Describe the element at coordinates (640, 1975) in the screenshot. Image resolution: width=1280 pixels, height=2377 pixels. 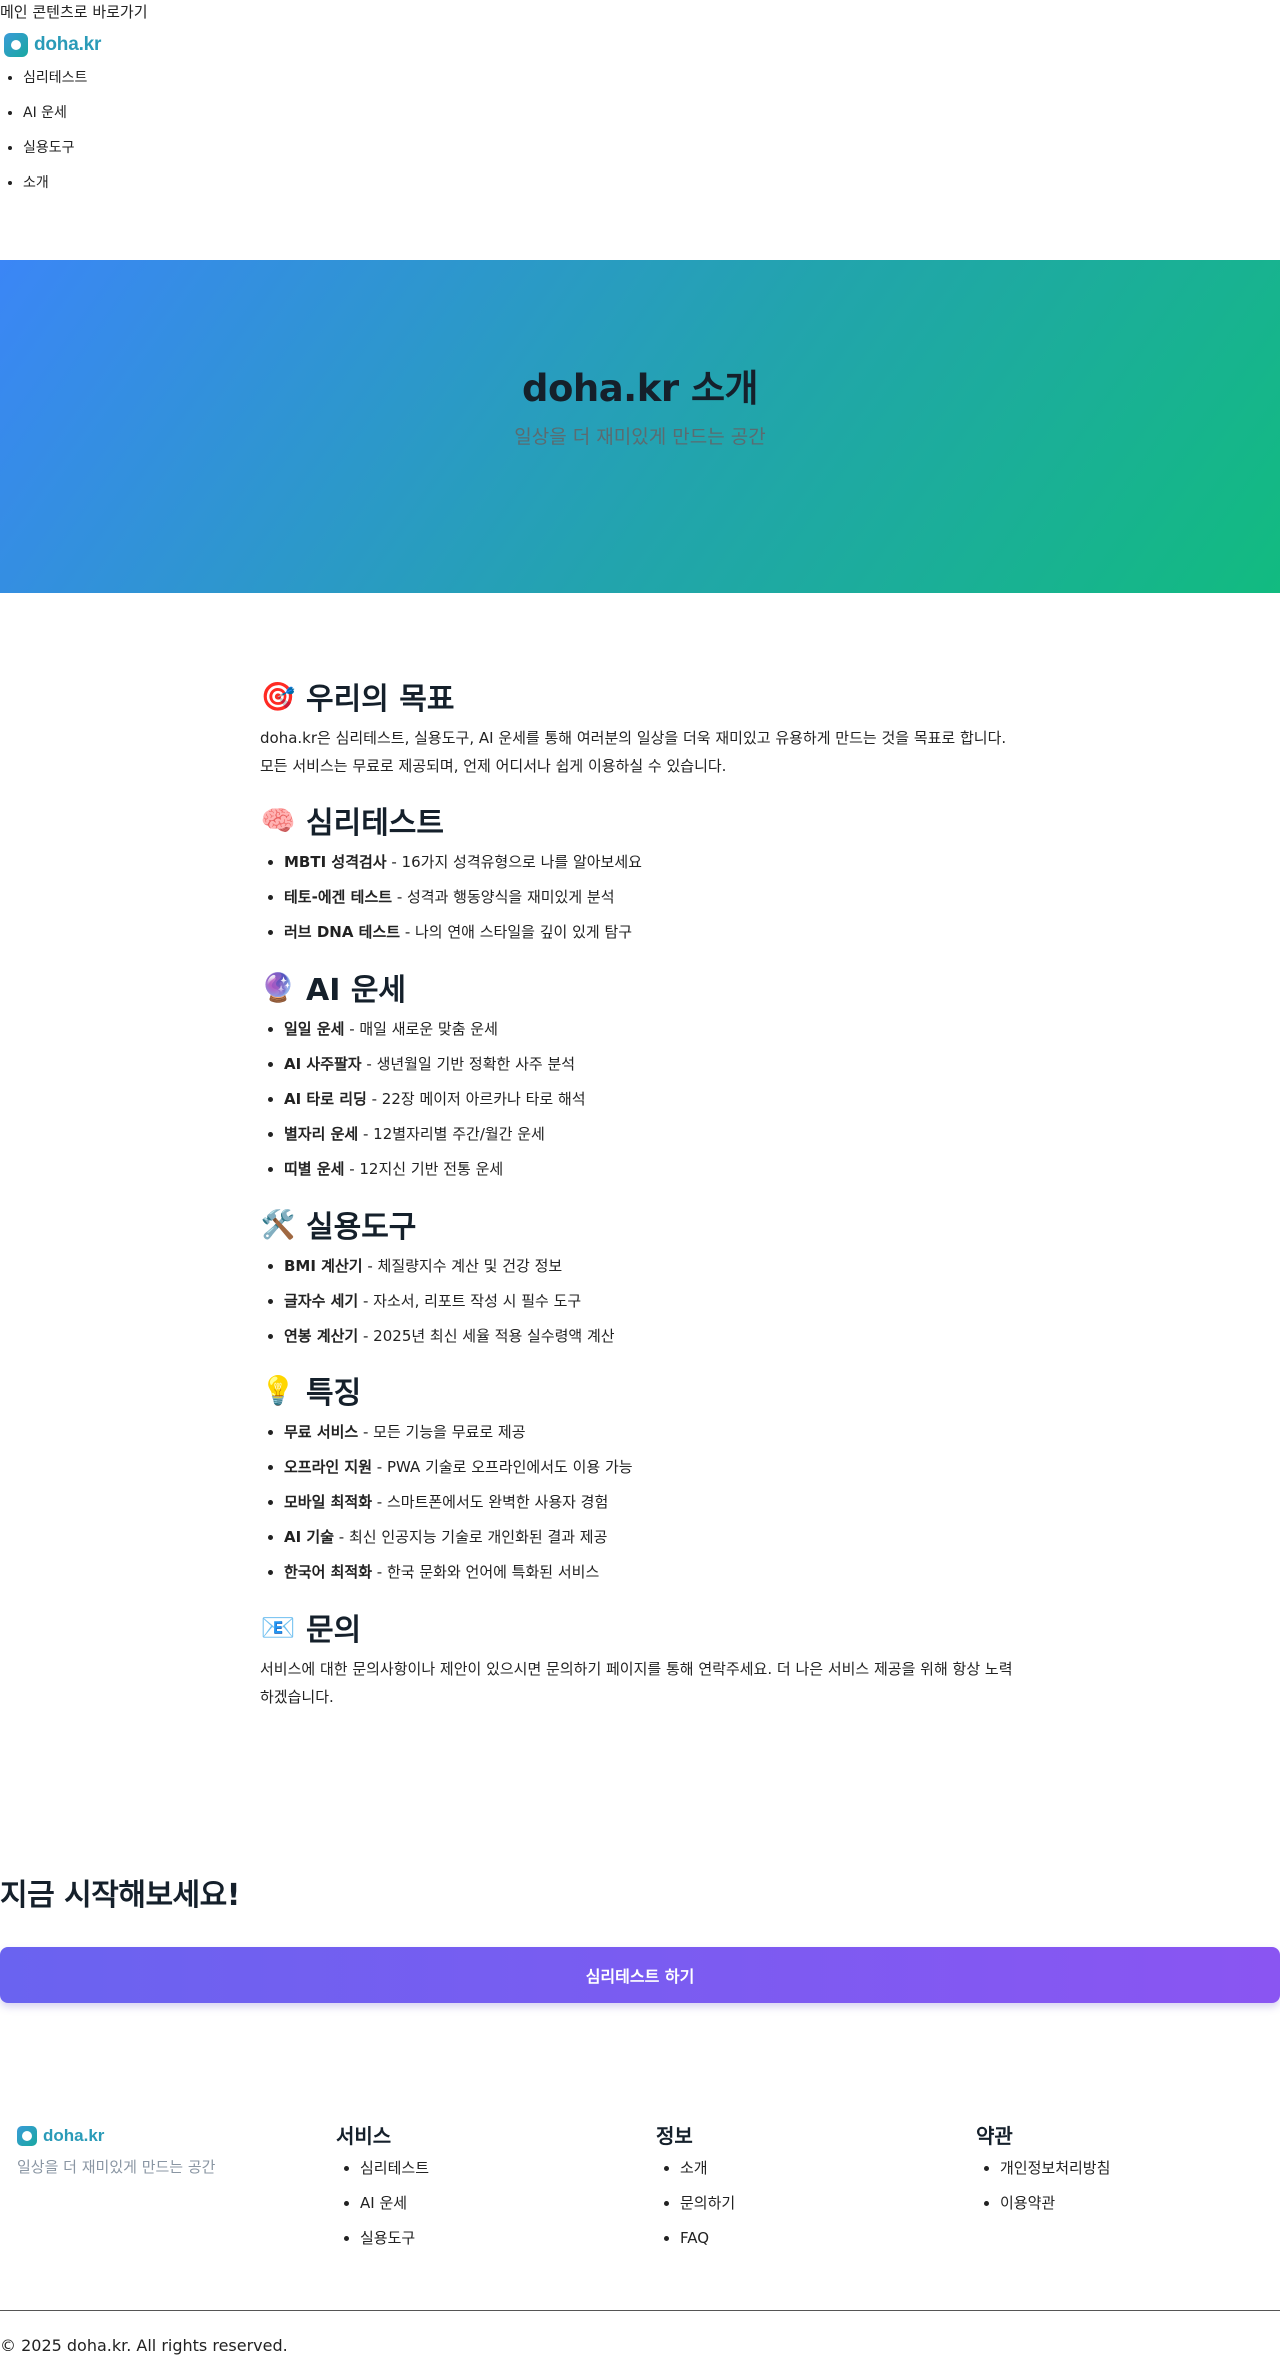
I see `start-psych-test-button: 심리테스트 하기` at that location.